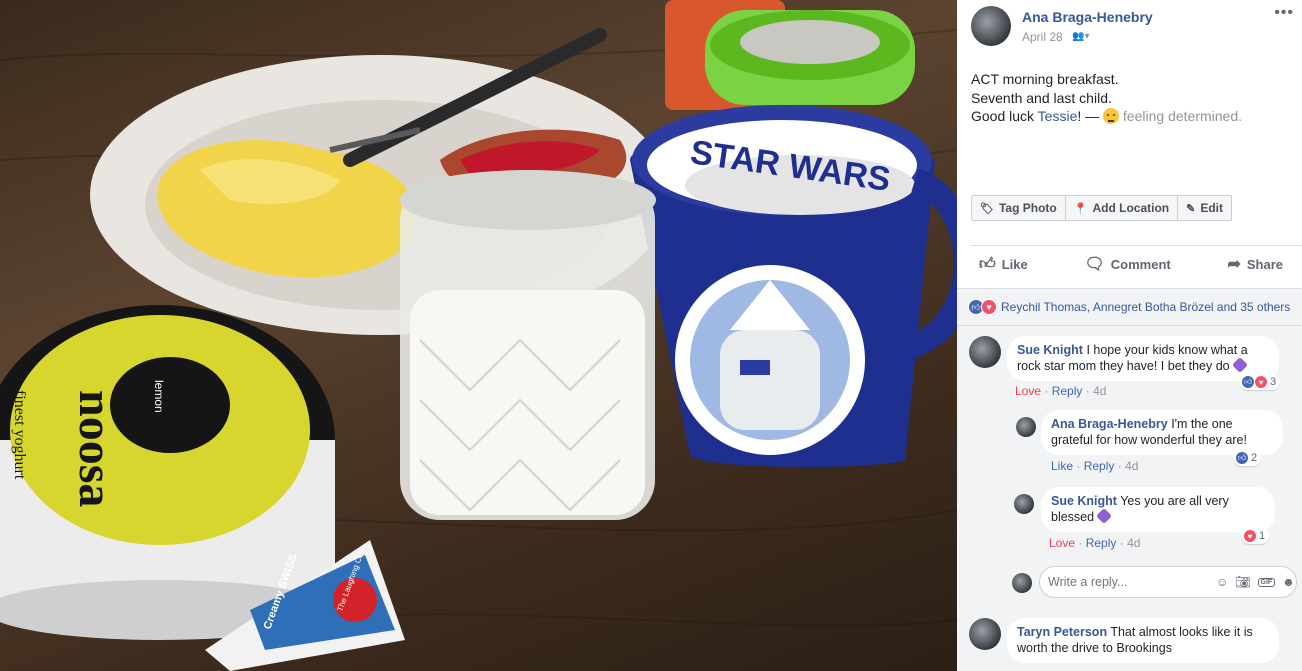 Image resolution: width=1302 pixels, height=671 pixels. Describe the element at coordinates (1042, 37) in the screenshot. I see `post-date: April 28` at that location.